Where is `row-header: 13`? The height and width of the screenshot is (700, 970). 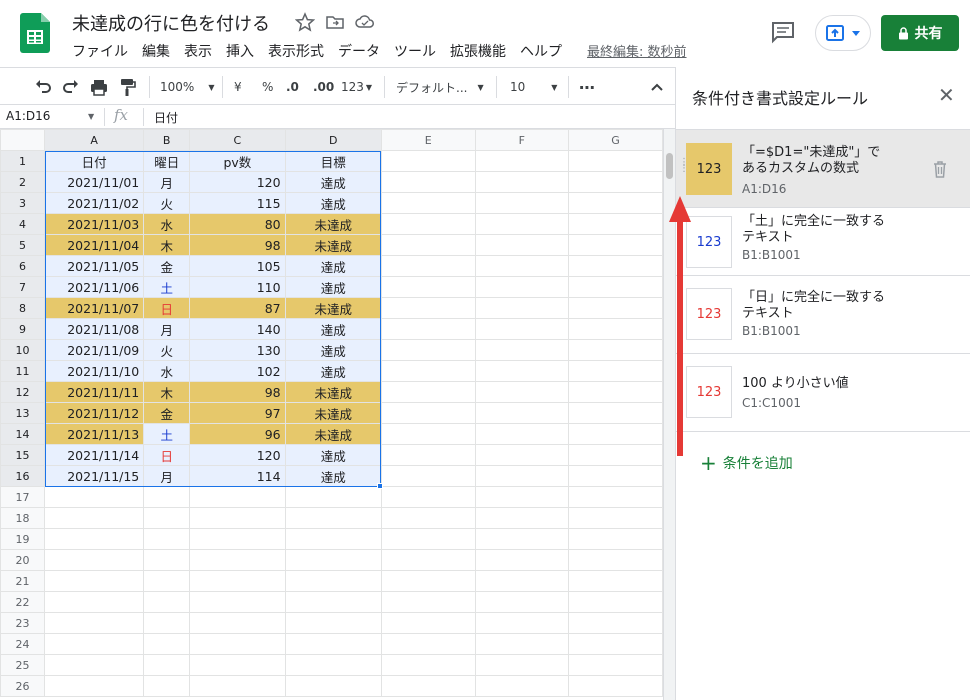 row-header: 13 is located at coordinates (22, 413).